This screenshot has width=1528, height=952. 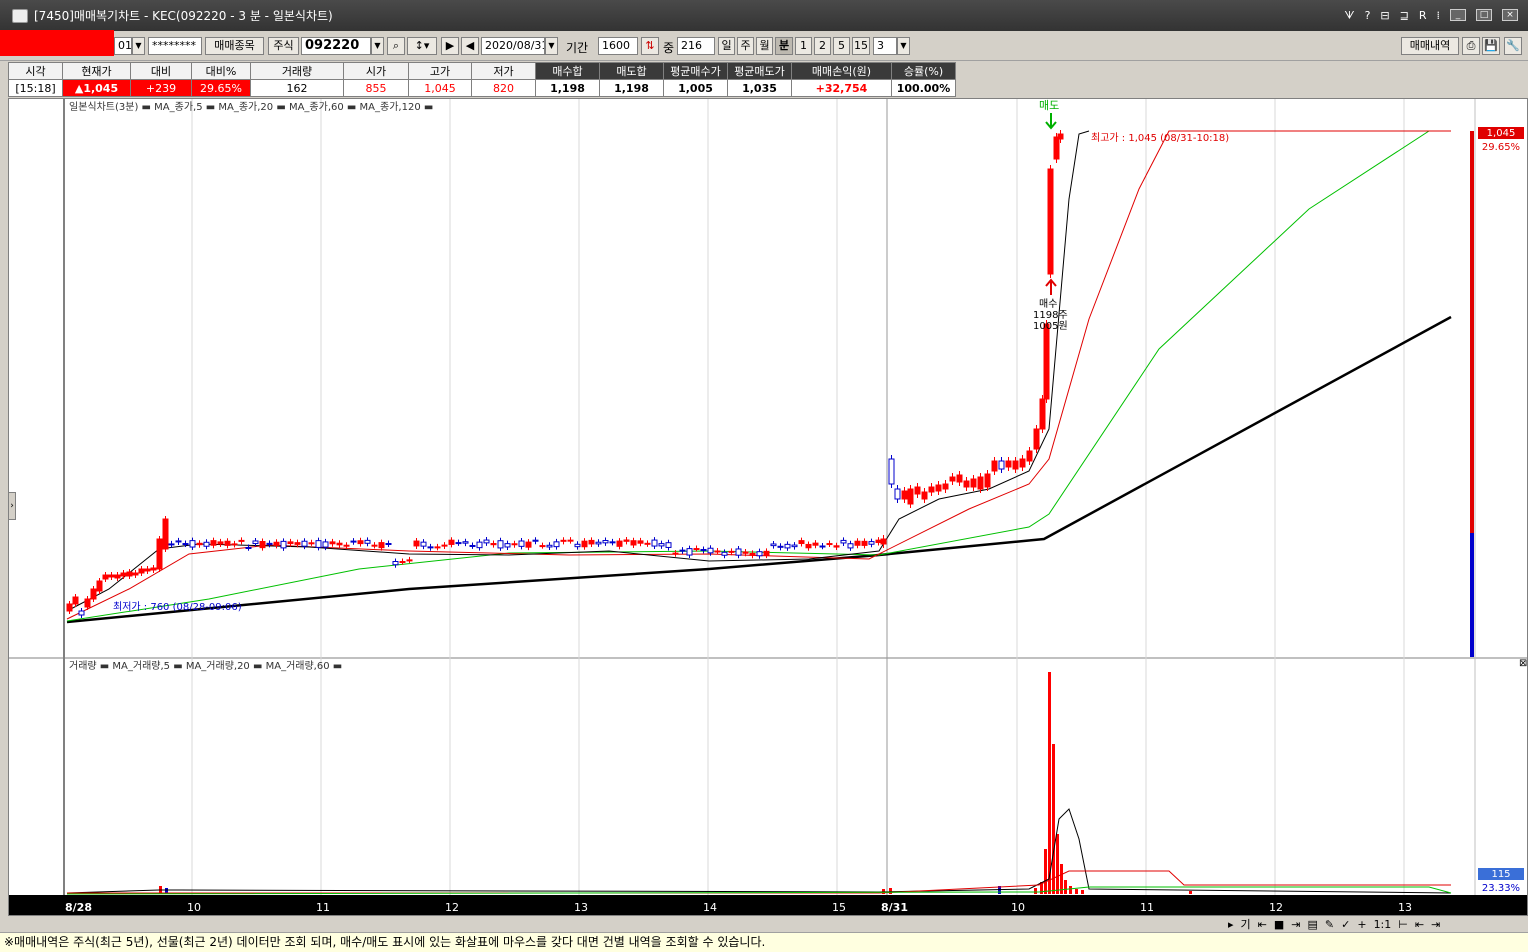 I want to click on x-axis-label: 10, so click(x=194, y=907).